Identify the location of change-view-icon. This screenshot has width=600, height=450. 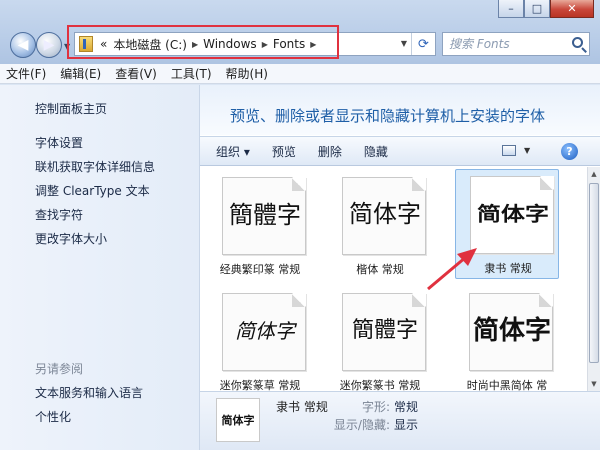
(509, 150).